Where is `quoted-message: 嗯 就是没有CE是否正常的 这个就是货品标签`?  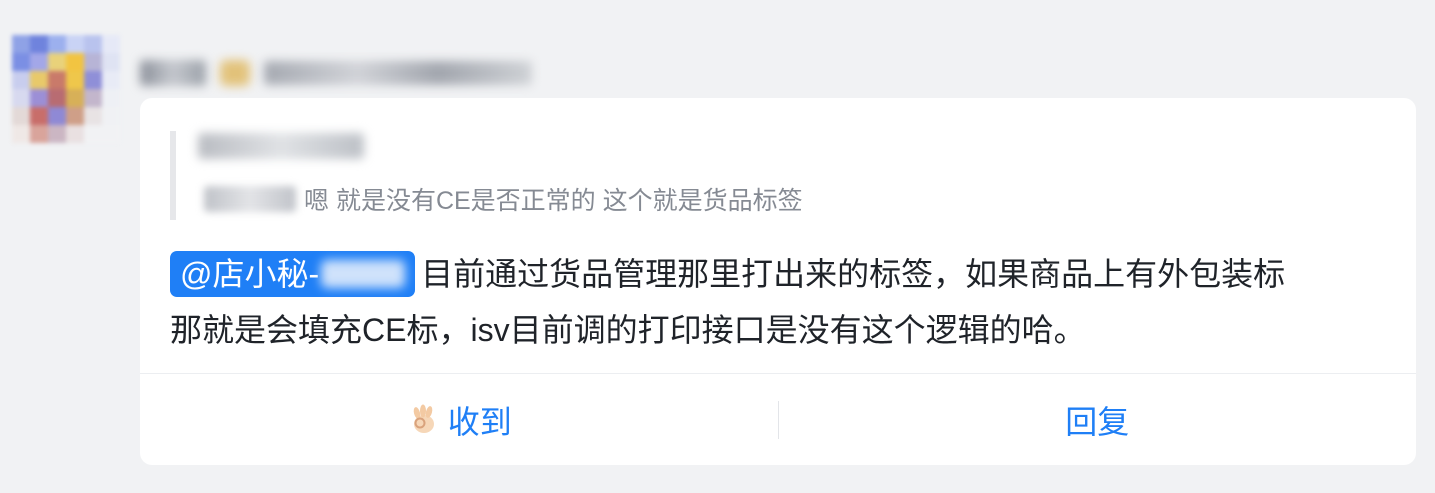 quoted-message: 嗯 就是没有CE是否正常的 这个就是货品标签 is located at coordinates (530, 175).